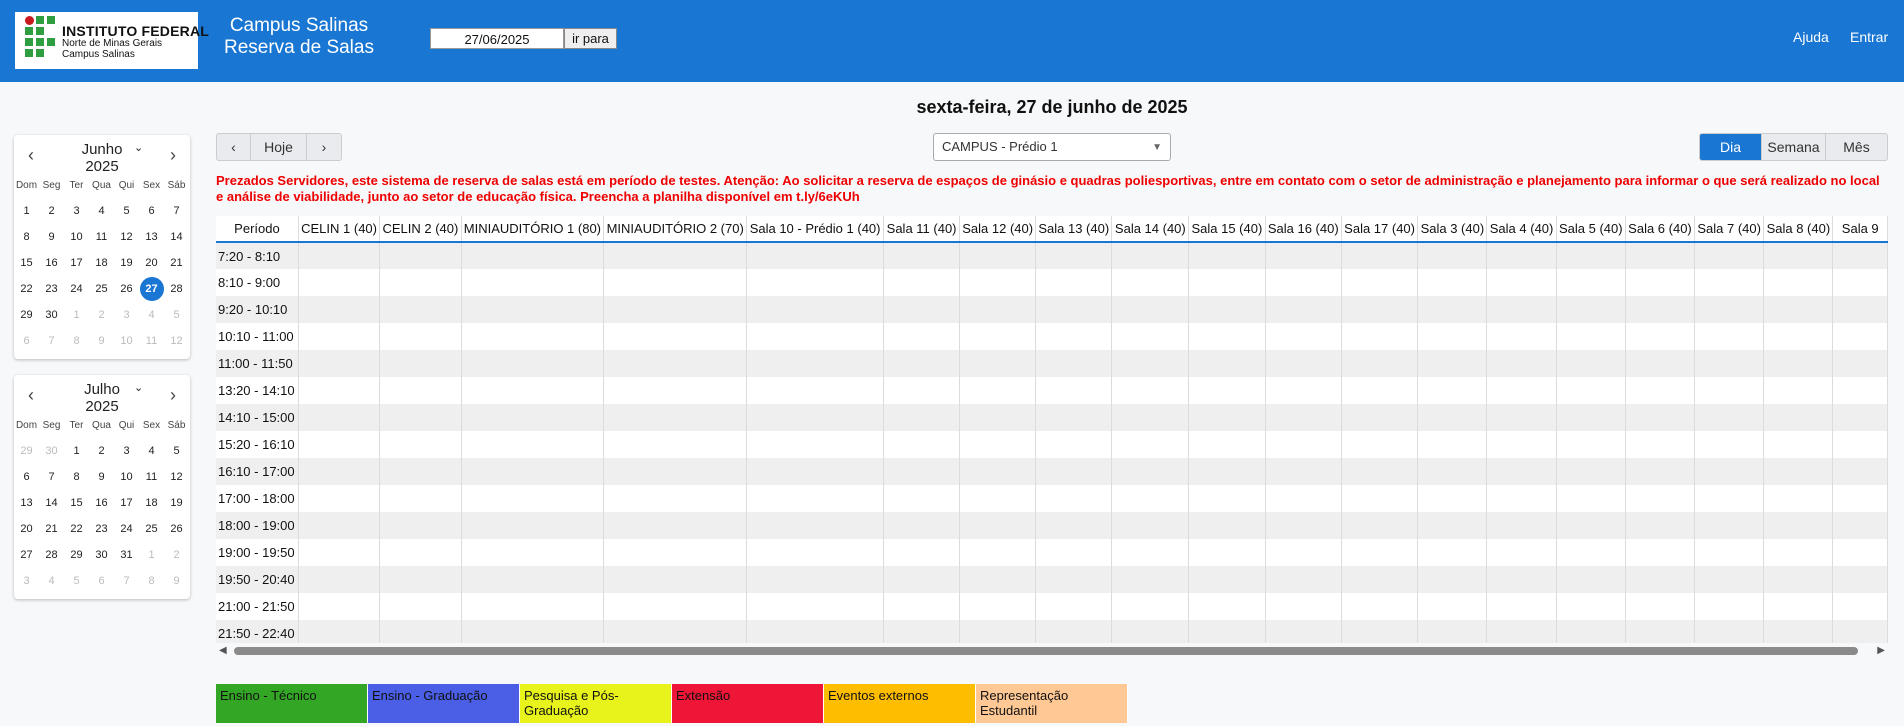 The image size is (1904, 726). I want to click on calendar-day: 15, so click(76, 504).